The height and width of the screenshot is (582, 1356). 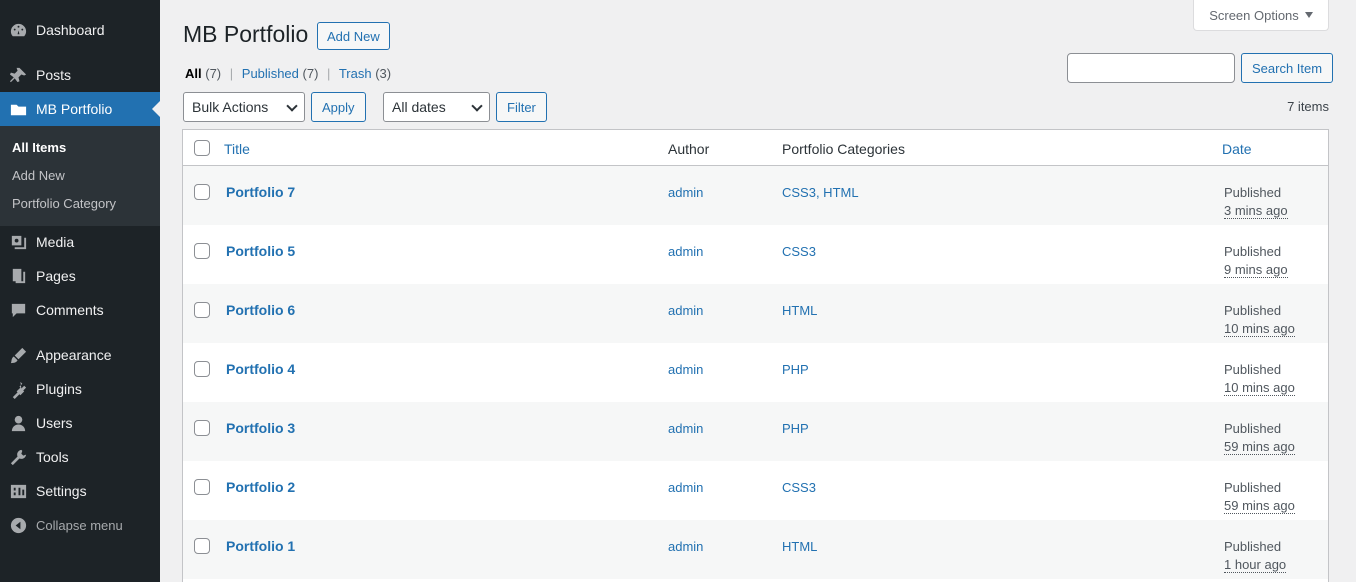 What do you see at coordinates (202, 148) in the screenshot?
I see `select-all-checkbox` at bounding box center [202, 148].